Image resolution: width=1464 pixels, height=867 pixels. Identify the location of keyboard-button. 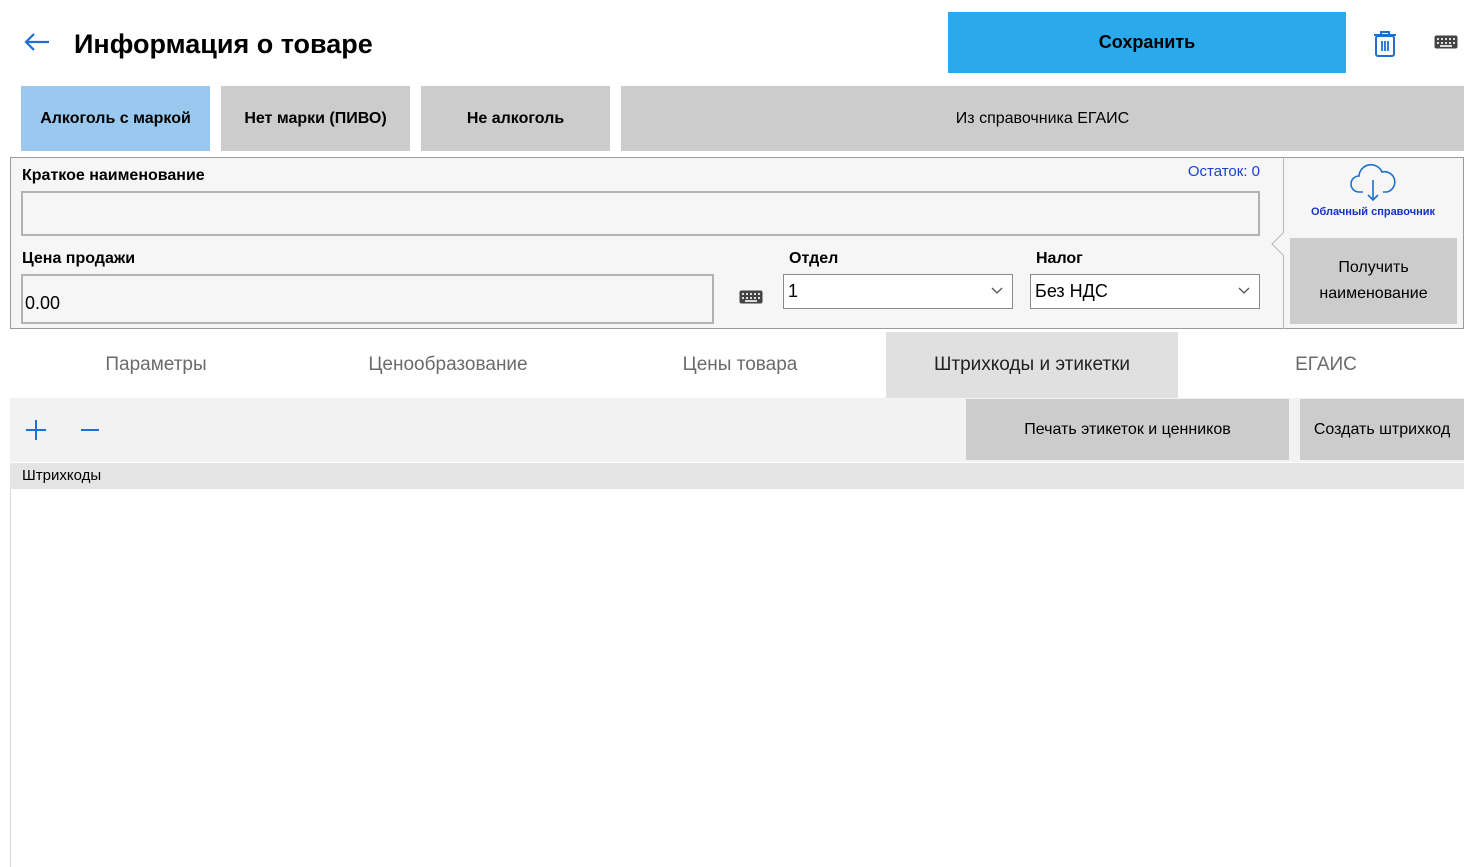
(1446, 42).